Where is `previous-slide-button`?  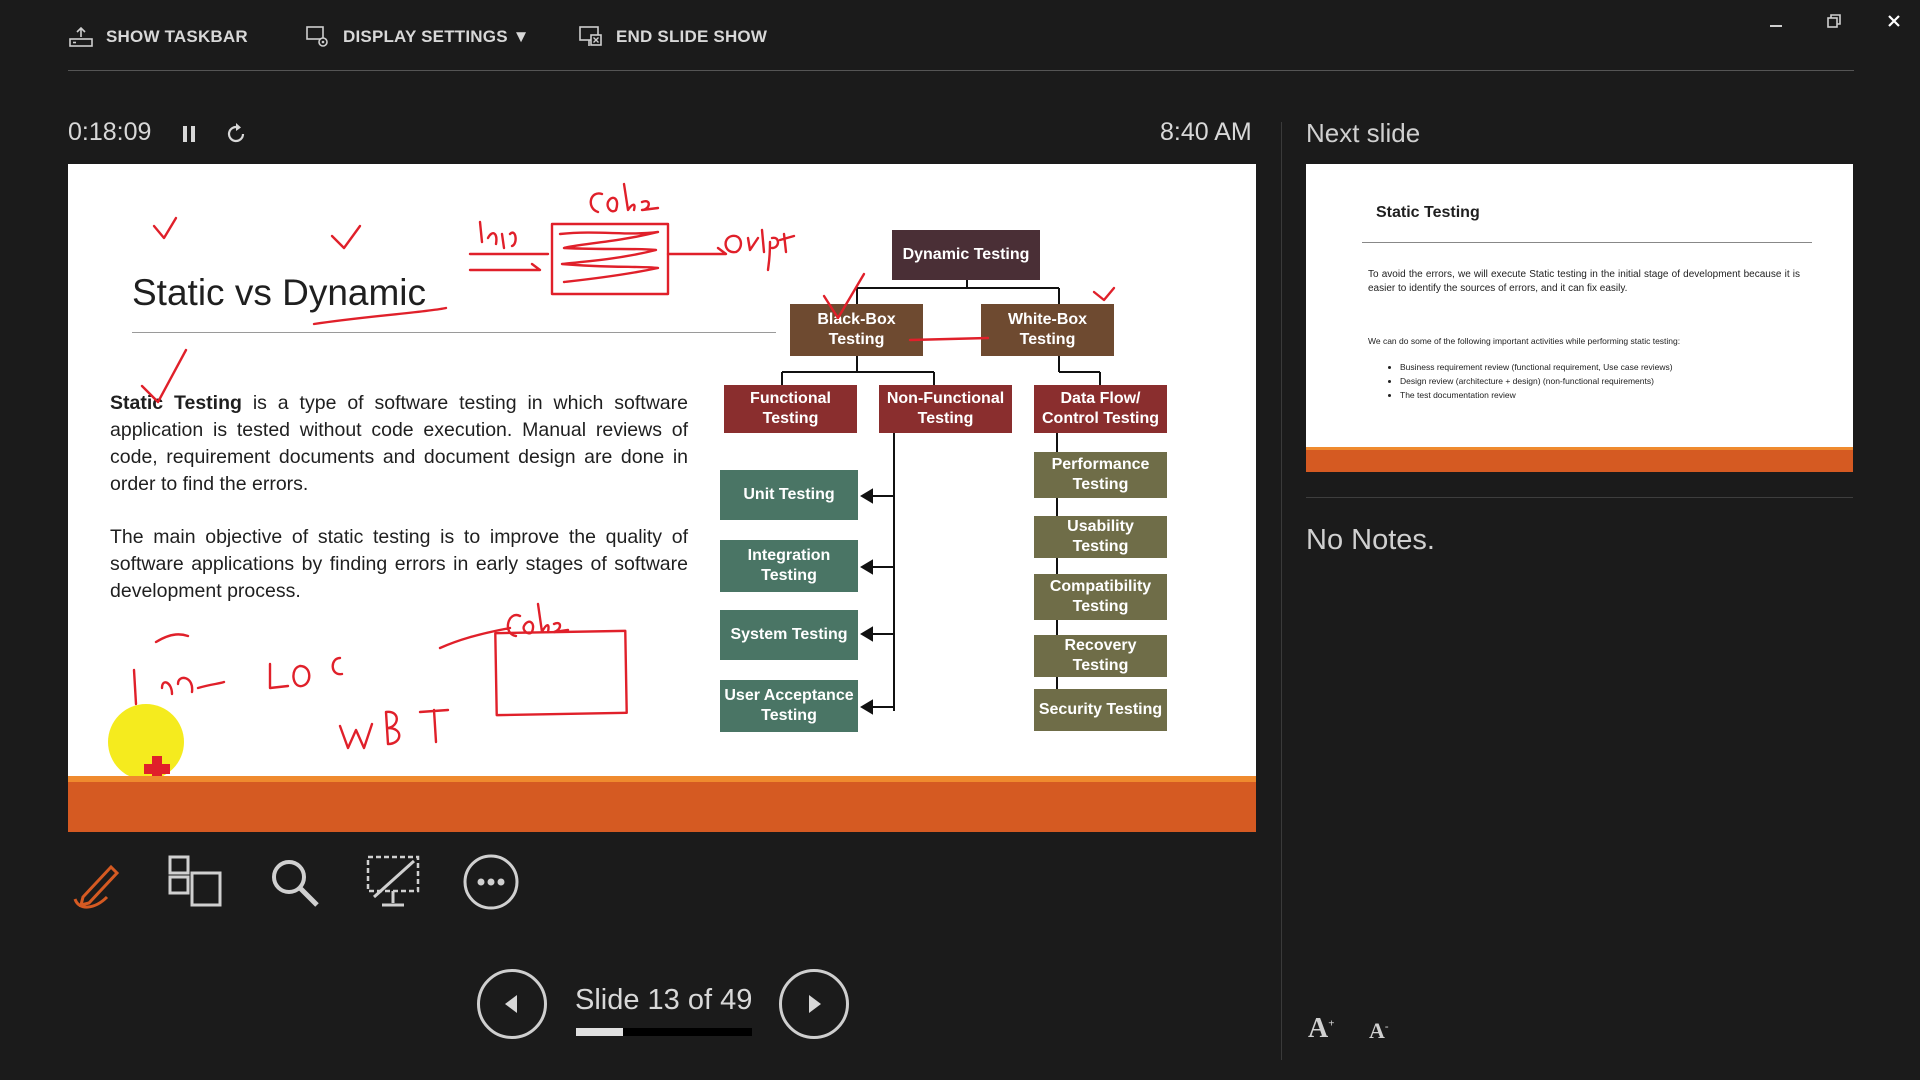 previous-slide-button is located at coordinates (512, 1004).